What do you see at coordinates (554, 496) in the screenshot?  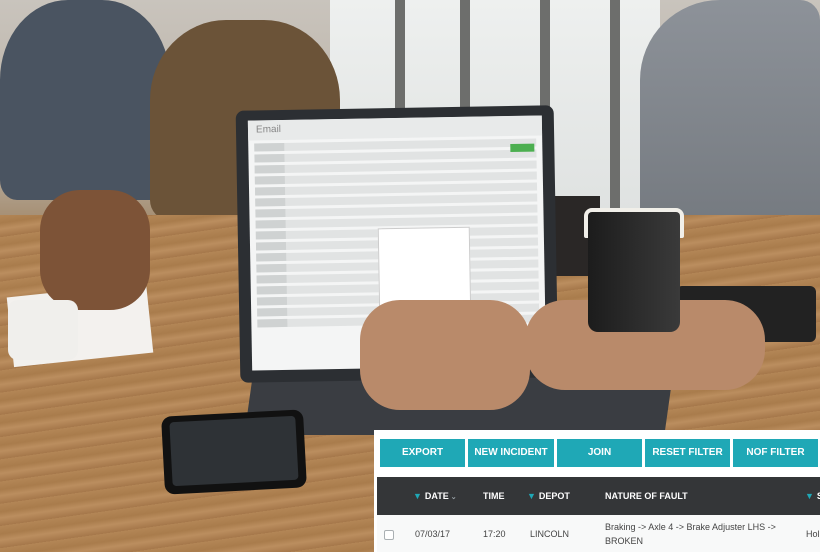 I see `column-header-depot-label: DEPOT` at bounding box center [554, 496].